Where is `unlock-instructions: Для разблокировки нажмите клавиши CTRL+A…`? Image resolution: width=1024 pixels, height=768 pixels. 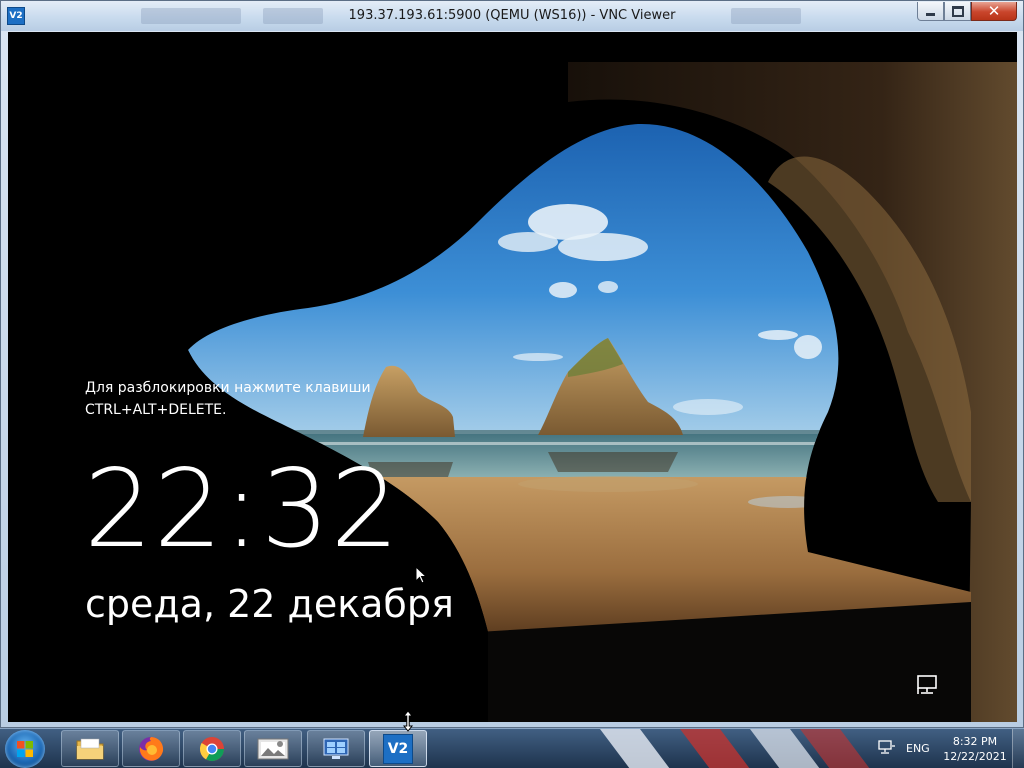
unlock-instructions: Для разблокировки нажмите клавиши CTRL+A… is located at coordinates (265, 399).